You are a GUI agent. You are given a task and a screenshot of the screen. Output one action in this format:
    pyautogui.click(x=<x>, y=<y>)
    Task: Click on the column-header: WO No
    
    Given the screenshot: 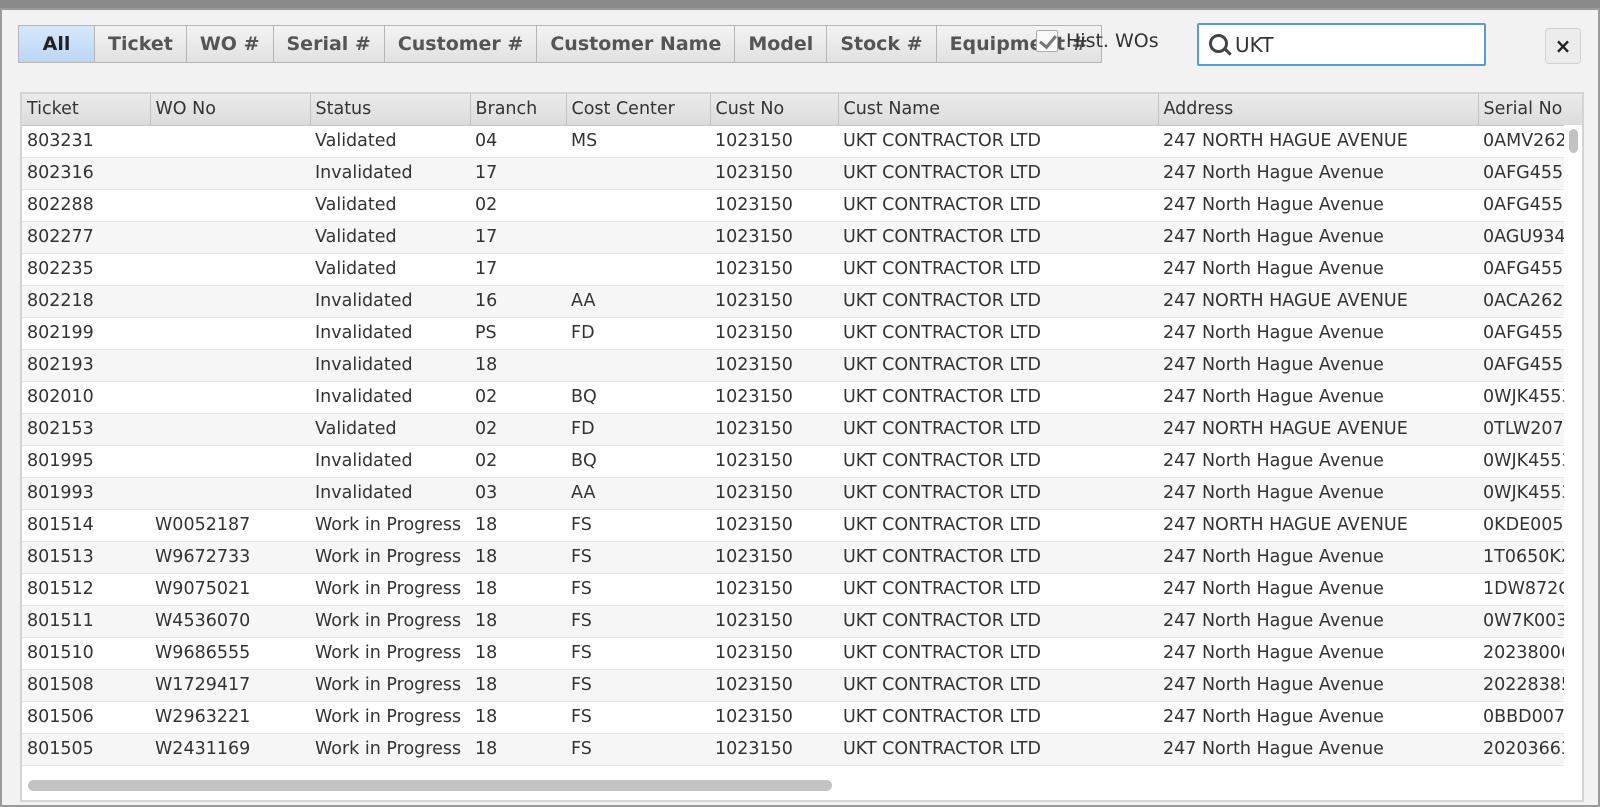 What is the action you would take?
    pyautogui.click(x=230, y=110)
    